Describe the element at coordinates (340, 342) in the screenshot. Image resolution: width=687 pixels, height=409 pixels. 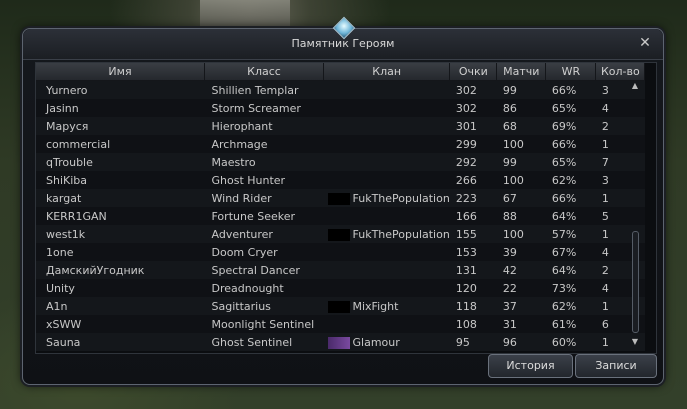
I see `table-row: Sauna Ghost Sentinel Glamour 95 96 60% 1` at that location.